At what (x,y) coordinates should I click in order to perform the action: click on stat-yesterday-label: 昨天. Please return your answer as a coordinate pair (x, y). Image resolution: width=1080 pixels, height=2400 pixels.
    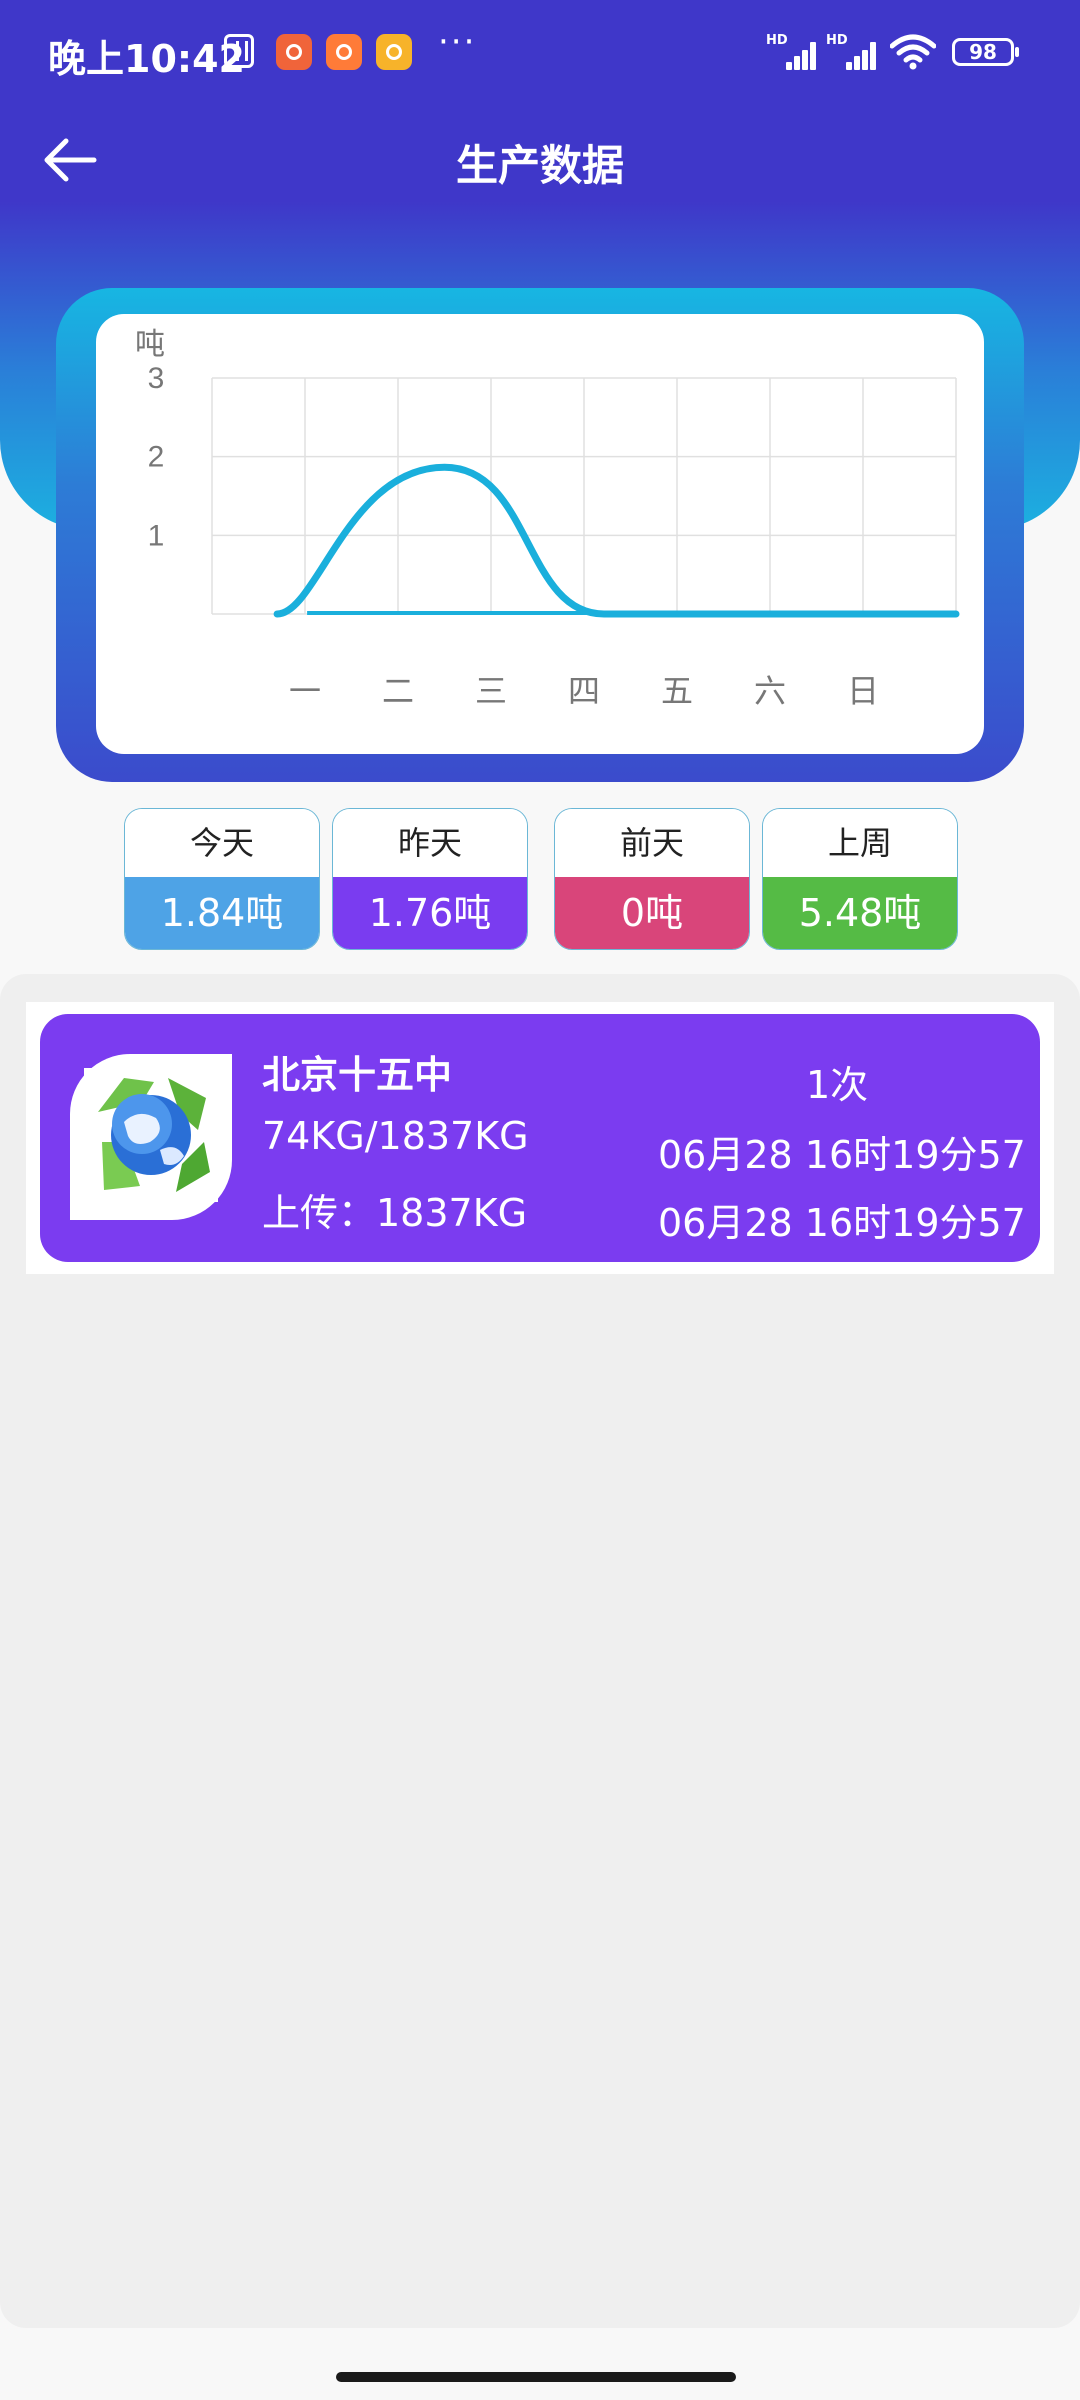
    Looking at the image, I should click on (430, 843).